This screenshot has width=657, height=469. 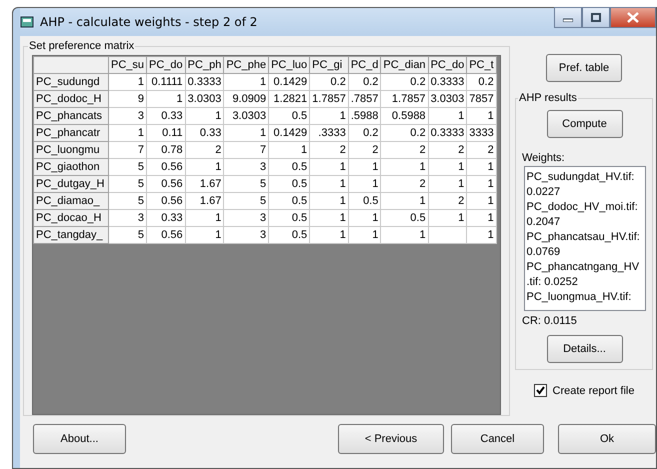 What do you see at coordinates (585, 238) in the screenshot?
I see `weights-list: PC_sudungdat_HV.tif: 0.0227 PC_dodoc_HV_moi.tif: 0.2047 PC_phancatsau_HV.tif: 0.0769 PC_phancatngang_HV .tif: 0.0252 PC_luongmua_HV.tif:` at bounding box center [585, 238].